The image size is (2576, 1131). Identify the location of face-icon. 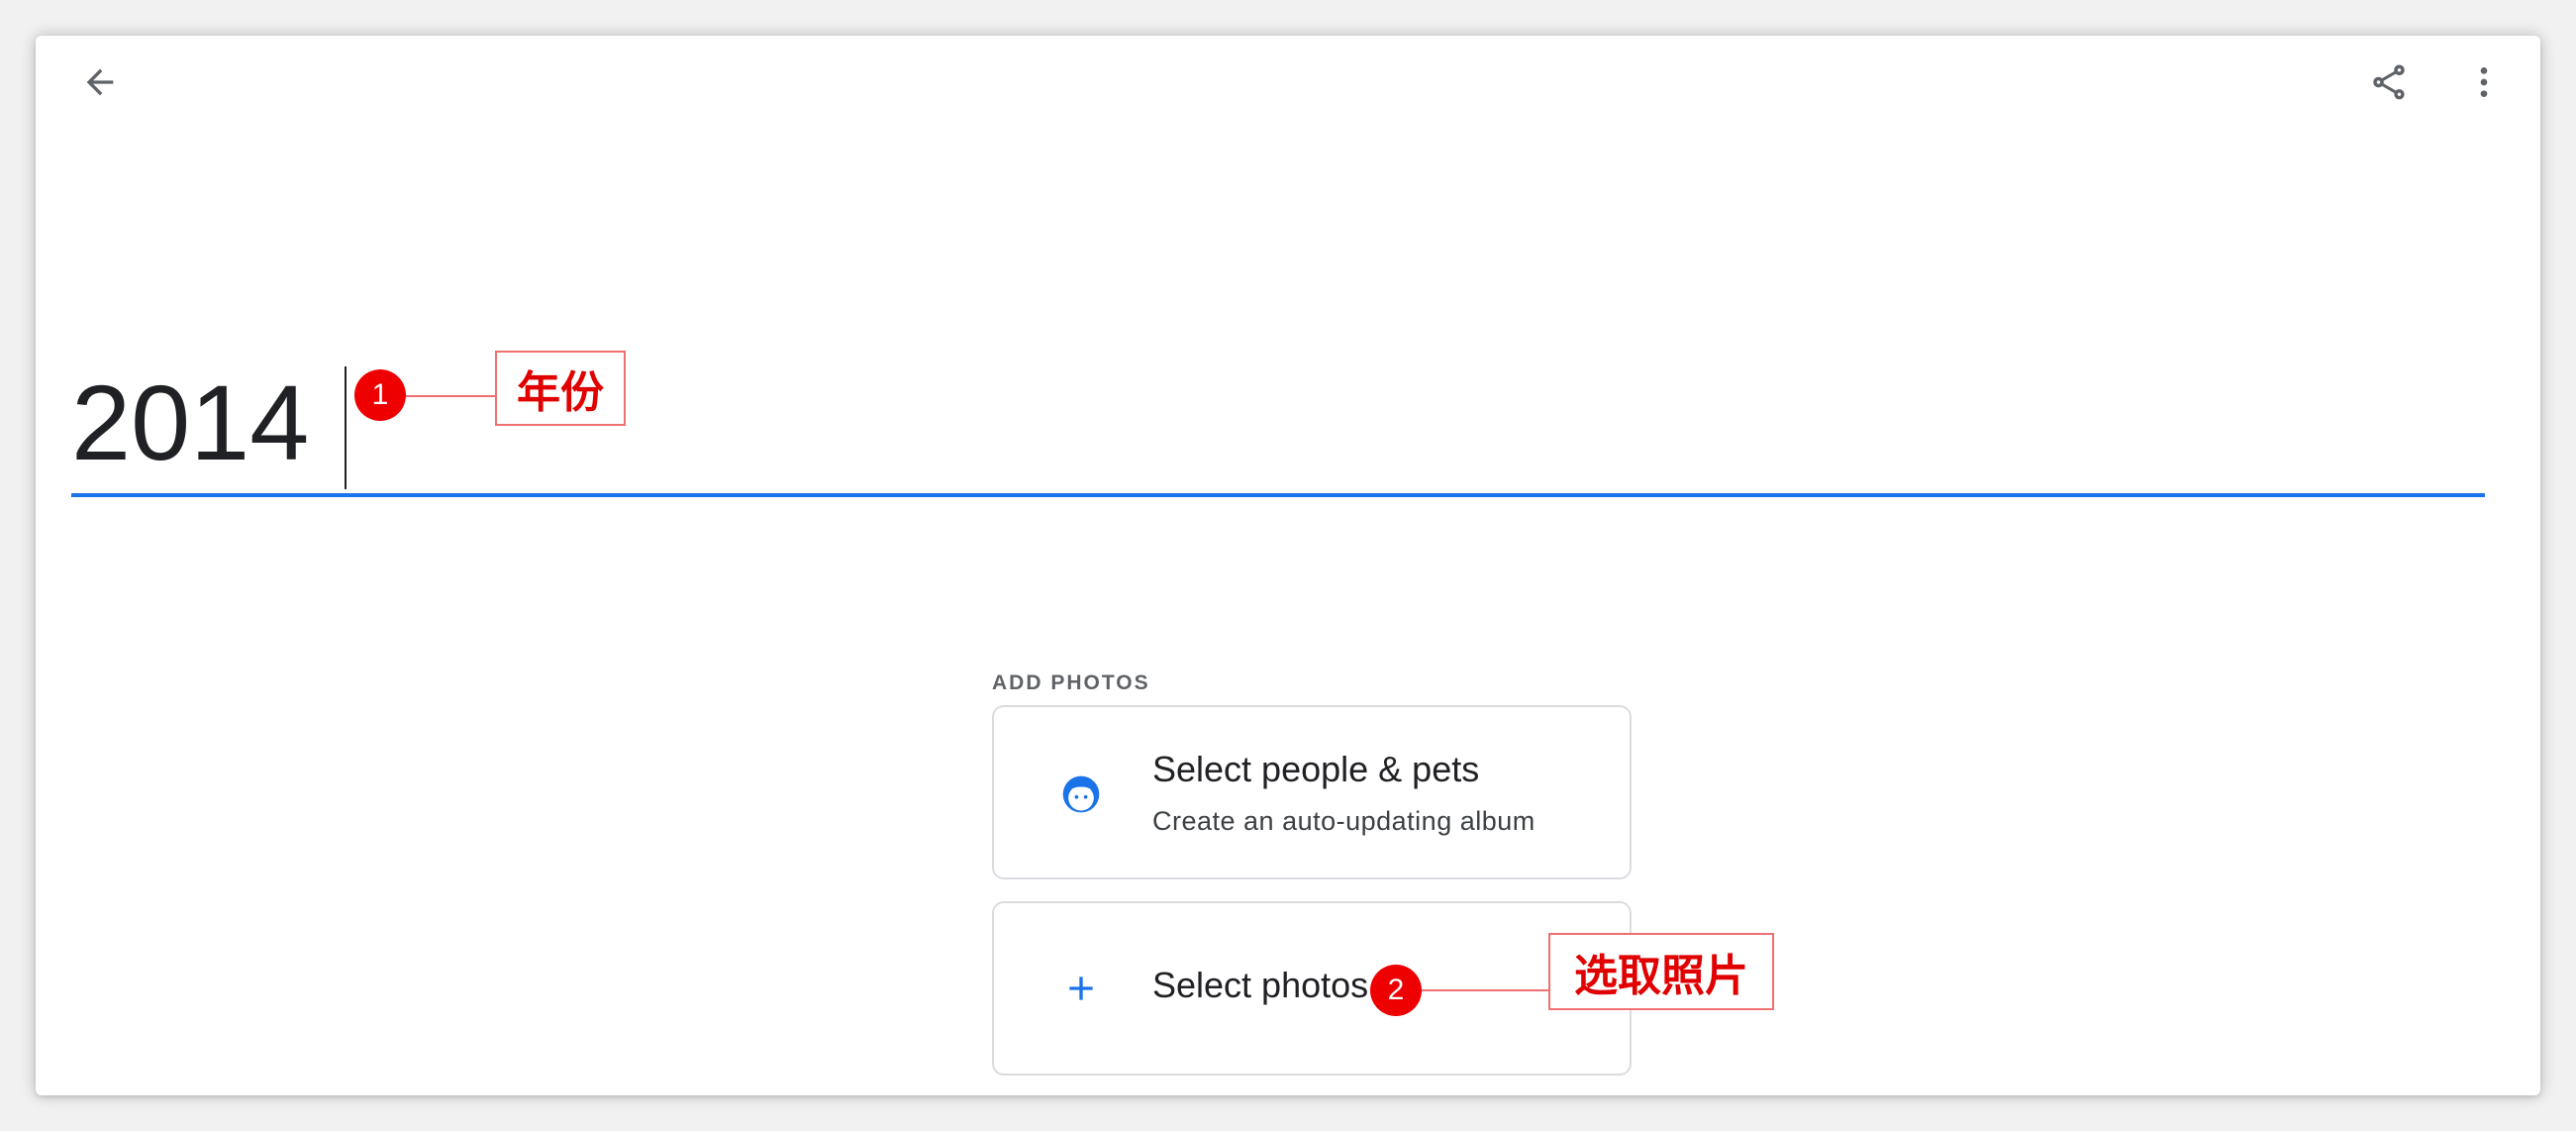
(1081, 794).